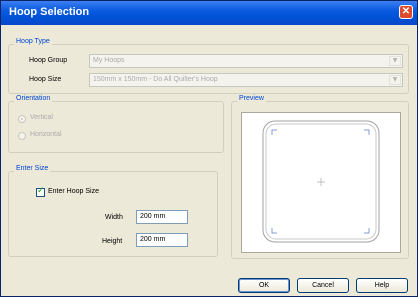  I want to click on hoop-group-label: Hoop Group, so click(48, 60).